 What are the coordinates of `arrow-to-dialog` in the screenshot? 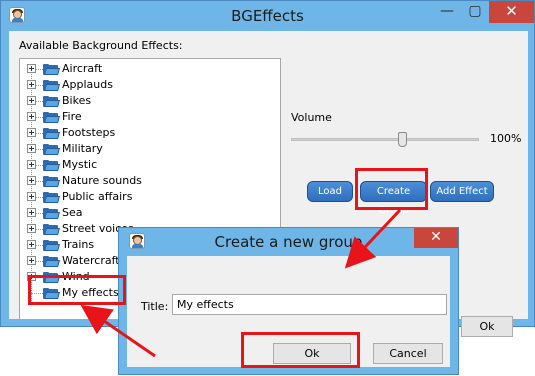 It's located at (373, 238).